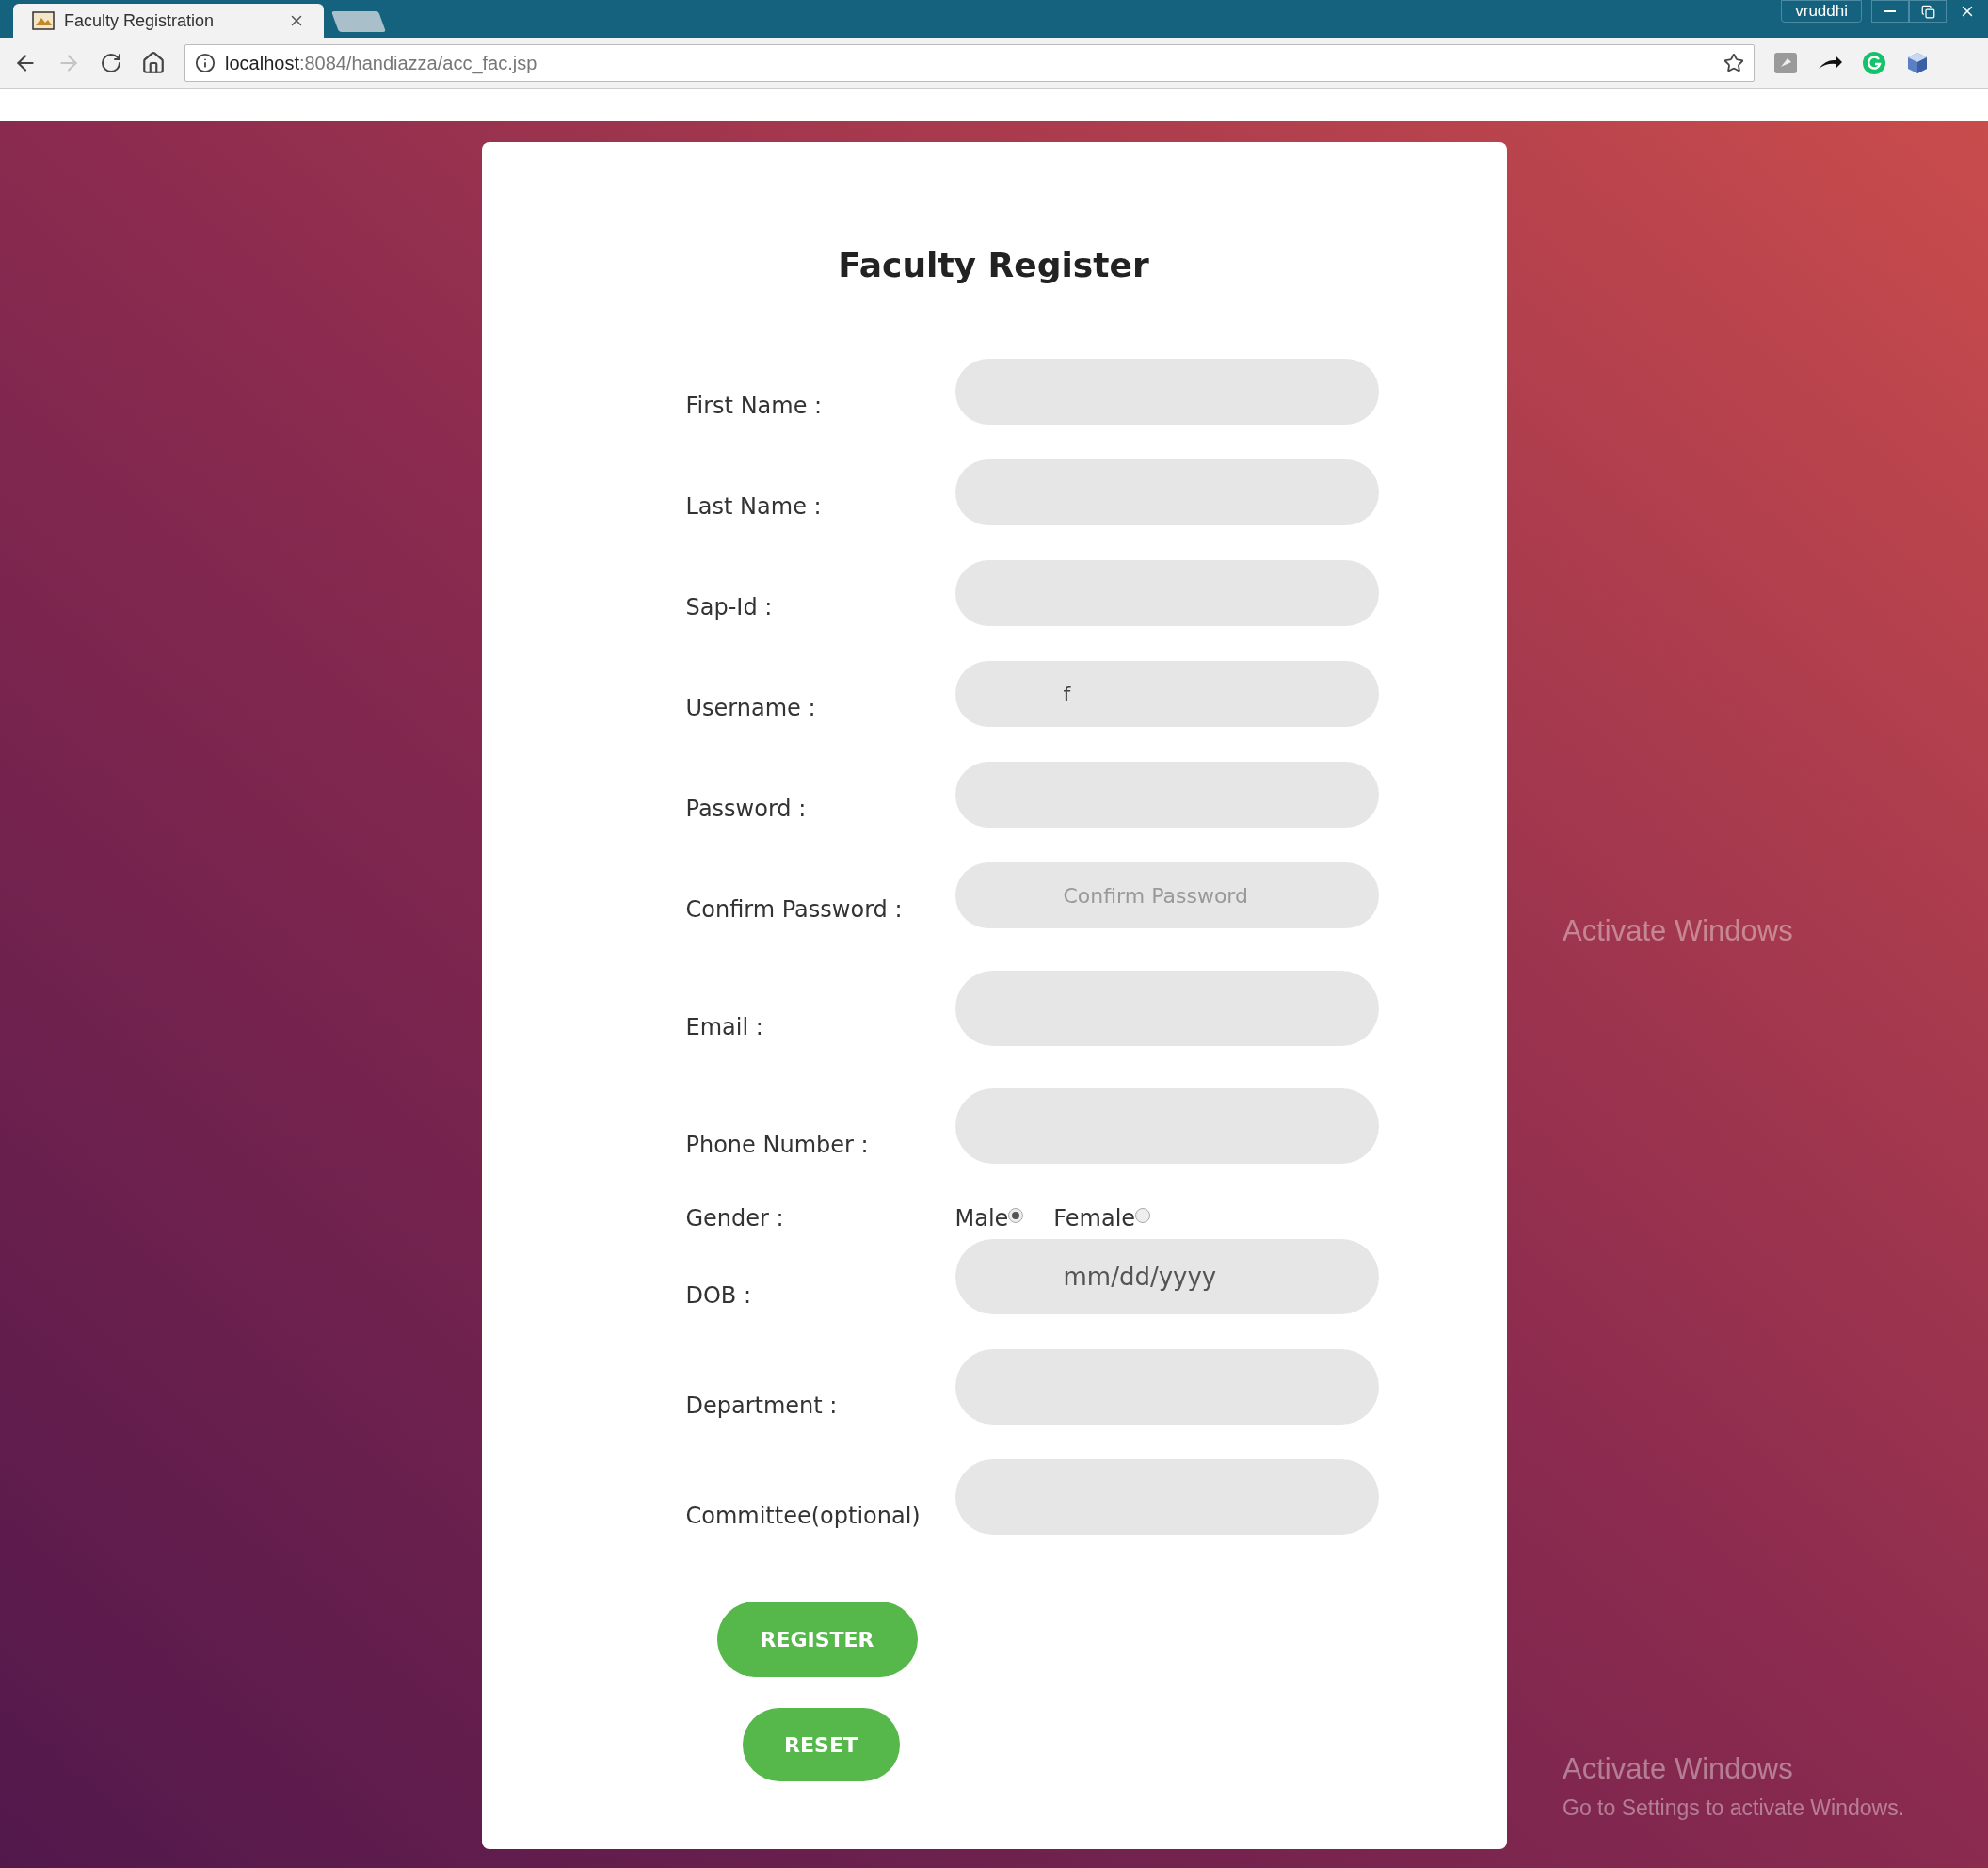 This screenshot has height=1868, width=1988. I want to click on field-label: Committee(optional), so click(804, 1516).